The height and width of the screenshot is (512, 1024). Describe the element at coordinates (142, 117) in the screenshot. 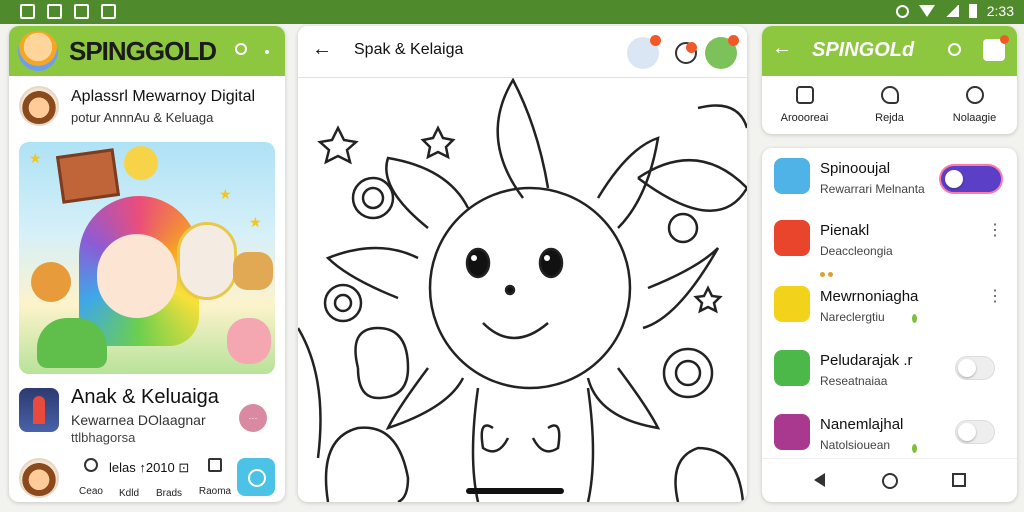

I see `intro-subtitle: potur AnnnAu & Keluaga` at that location.